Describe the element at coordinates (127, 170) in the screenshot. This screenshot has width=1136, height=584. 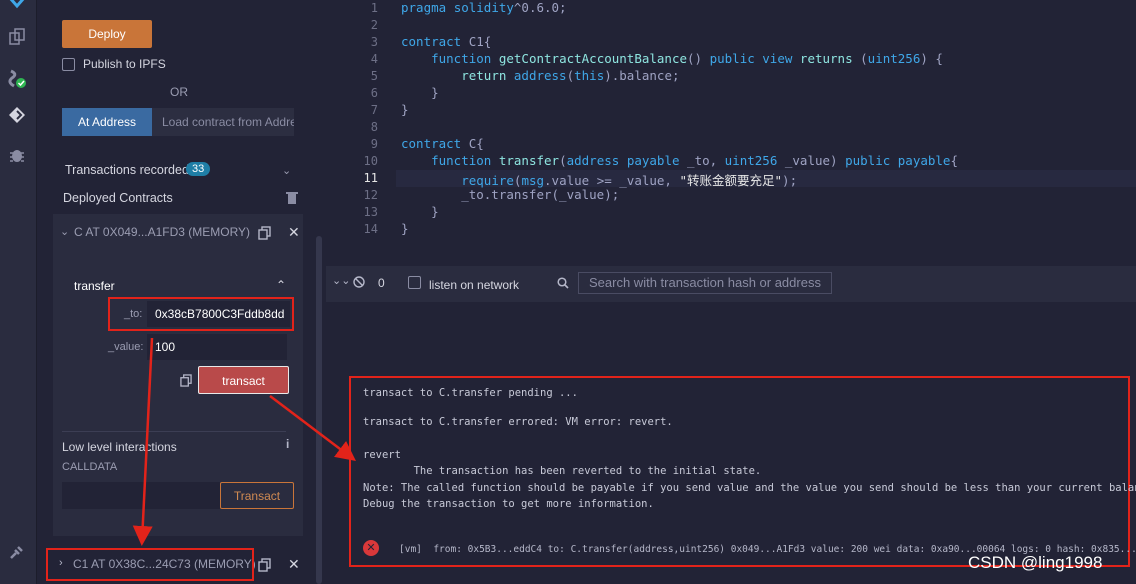
I see `transactions-recorded-label: Transactions recorded` at that location.